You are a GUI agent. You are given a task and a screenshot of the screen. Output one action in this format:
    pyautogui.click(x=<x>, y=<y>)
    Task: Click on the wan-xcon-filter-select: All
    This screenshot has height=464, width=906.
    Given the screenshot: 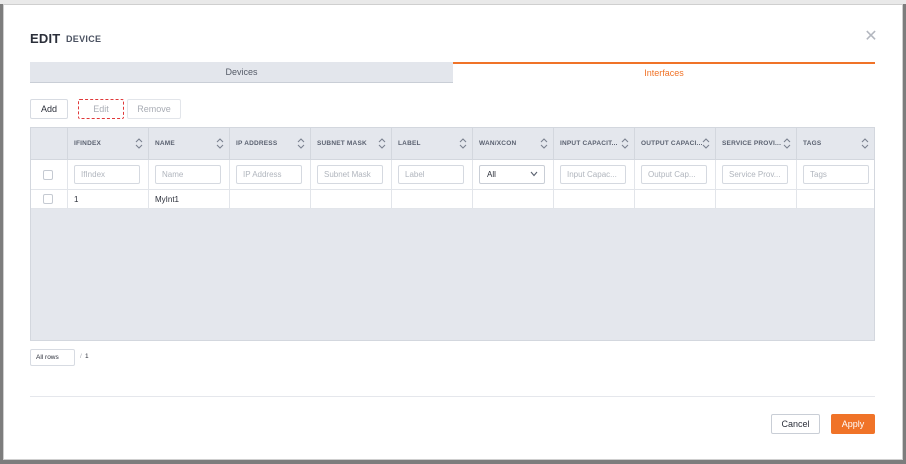 What is the action you would take?
    pyautogui.click(x=512, y=174)
    